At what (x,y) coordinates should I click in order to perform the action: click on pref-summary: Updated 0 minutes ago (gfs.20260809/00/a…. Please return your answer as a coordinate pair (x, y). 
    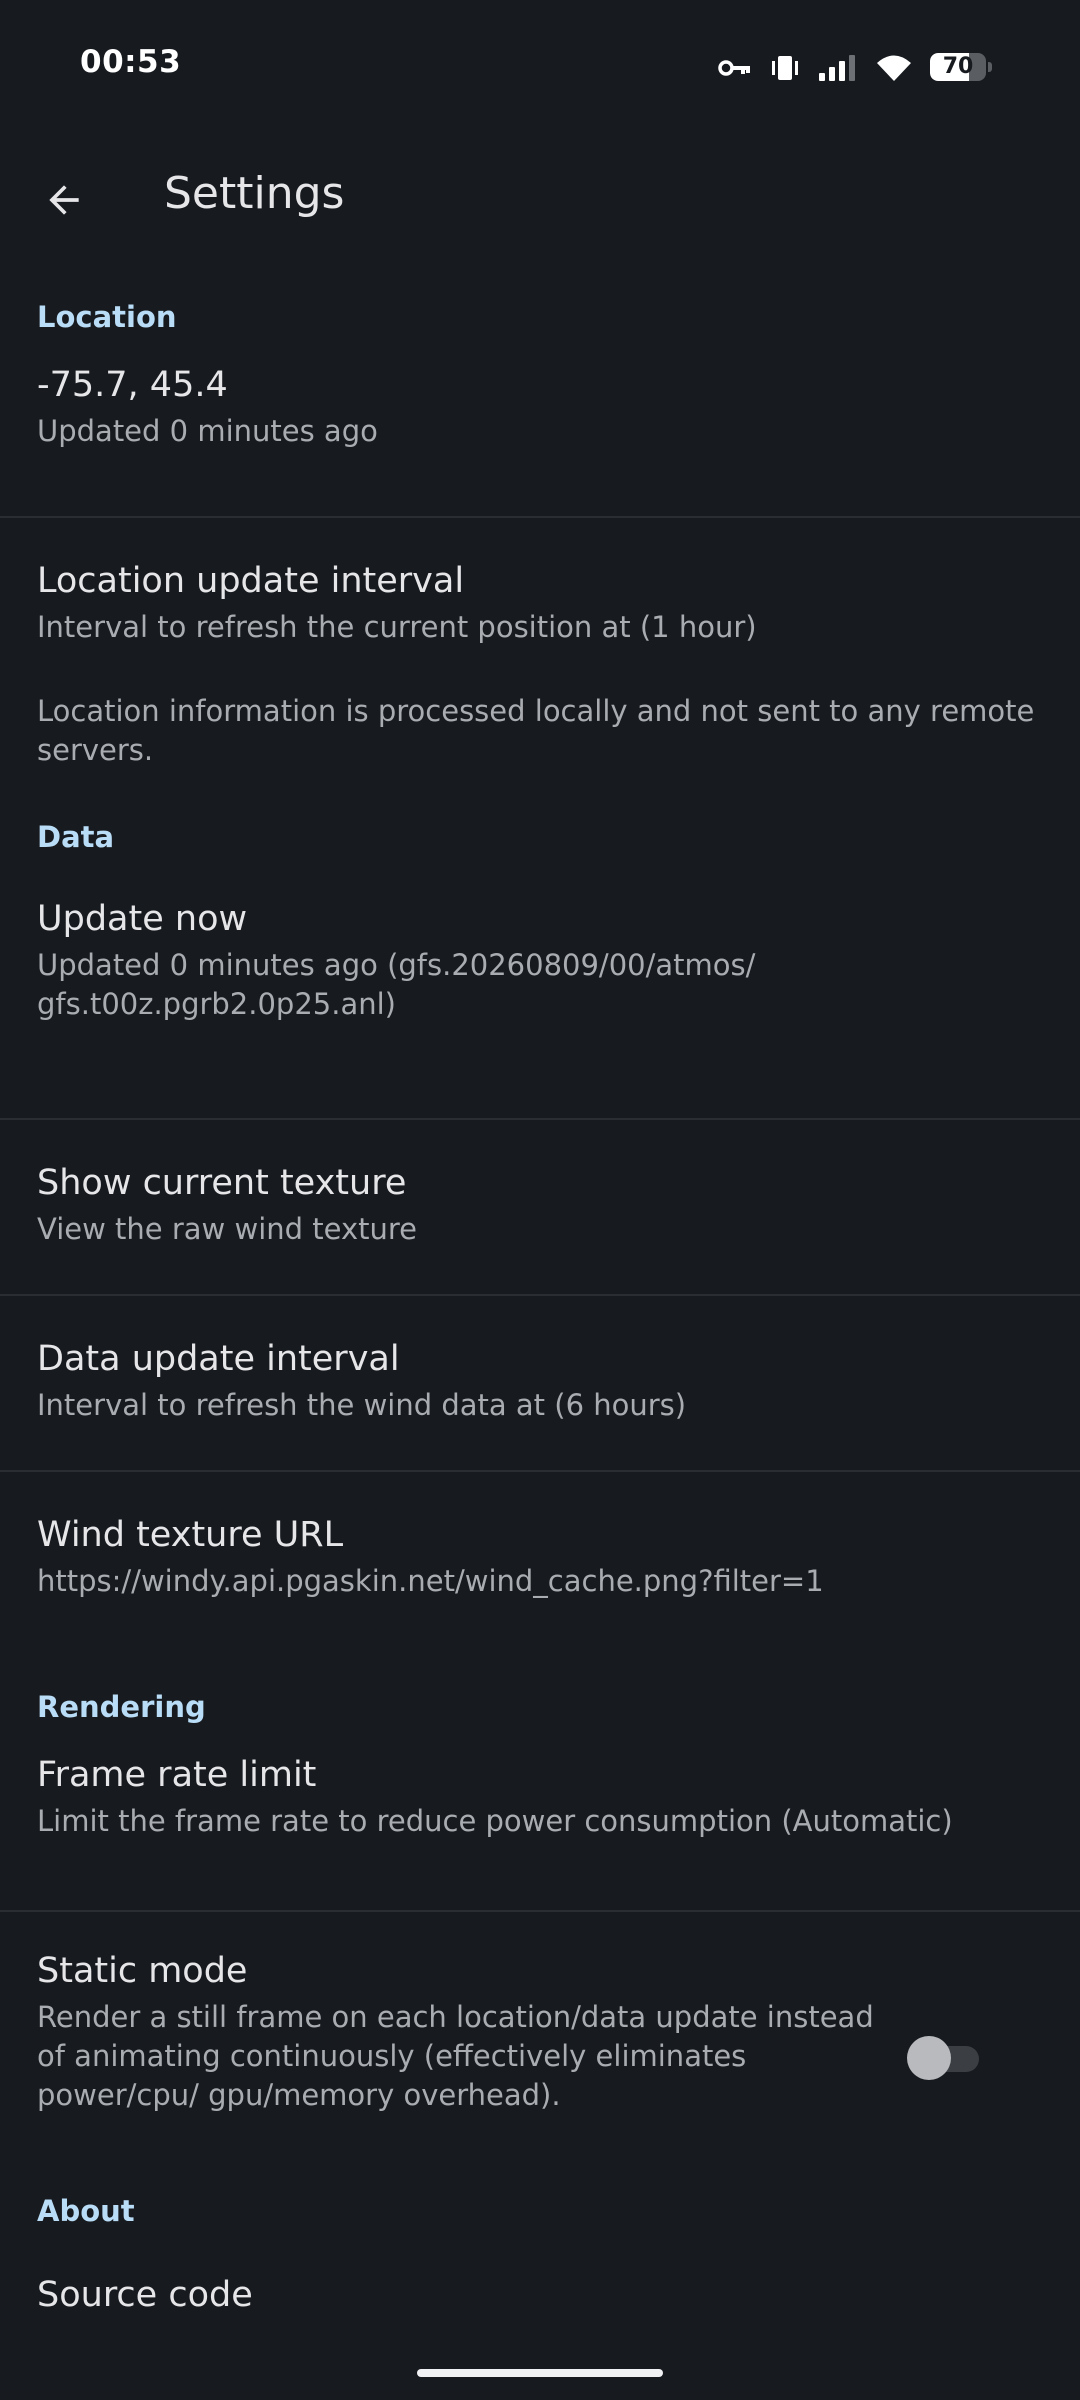
    Looking at the image, I should click on (396, 984).